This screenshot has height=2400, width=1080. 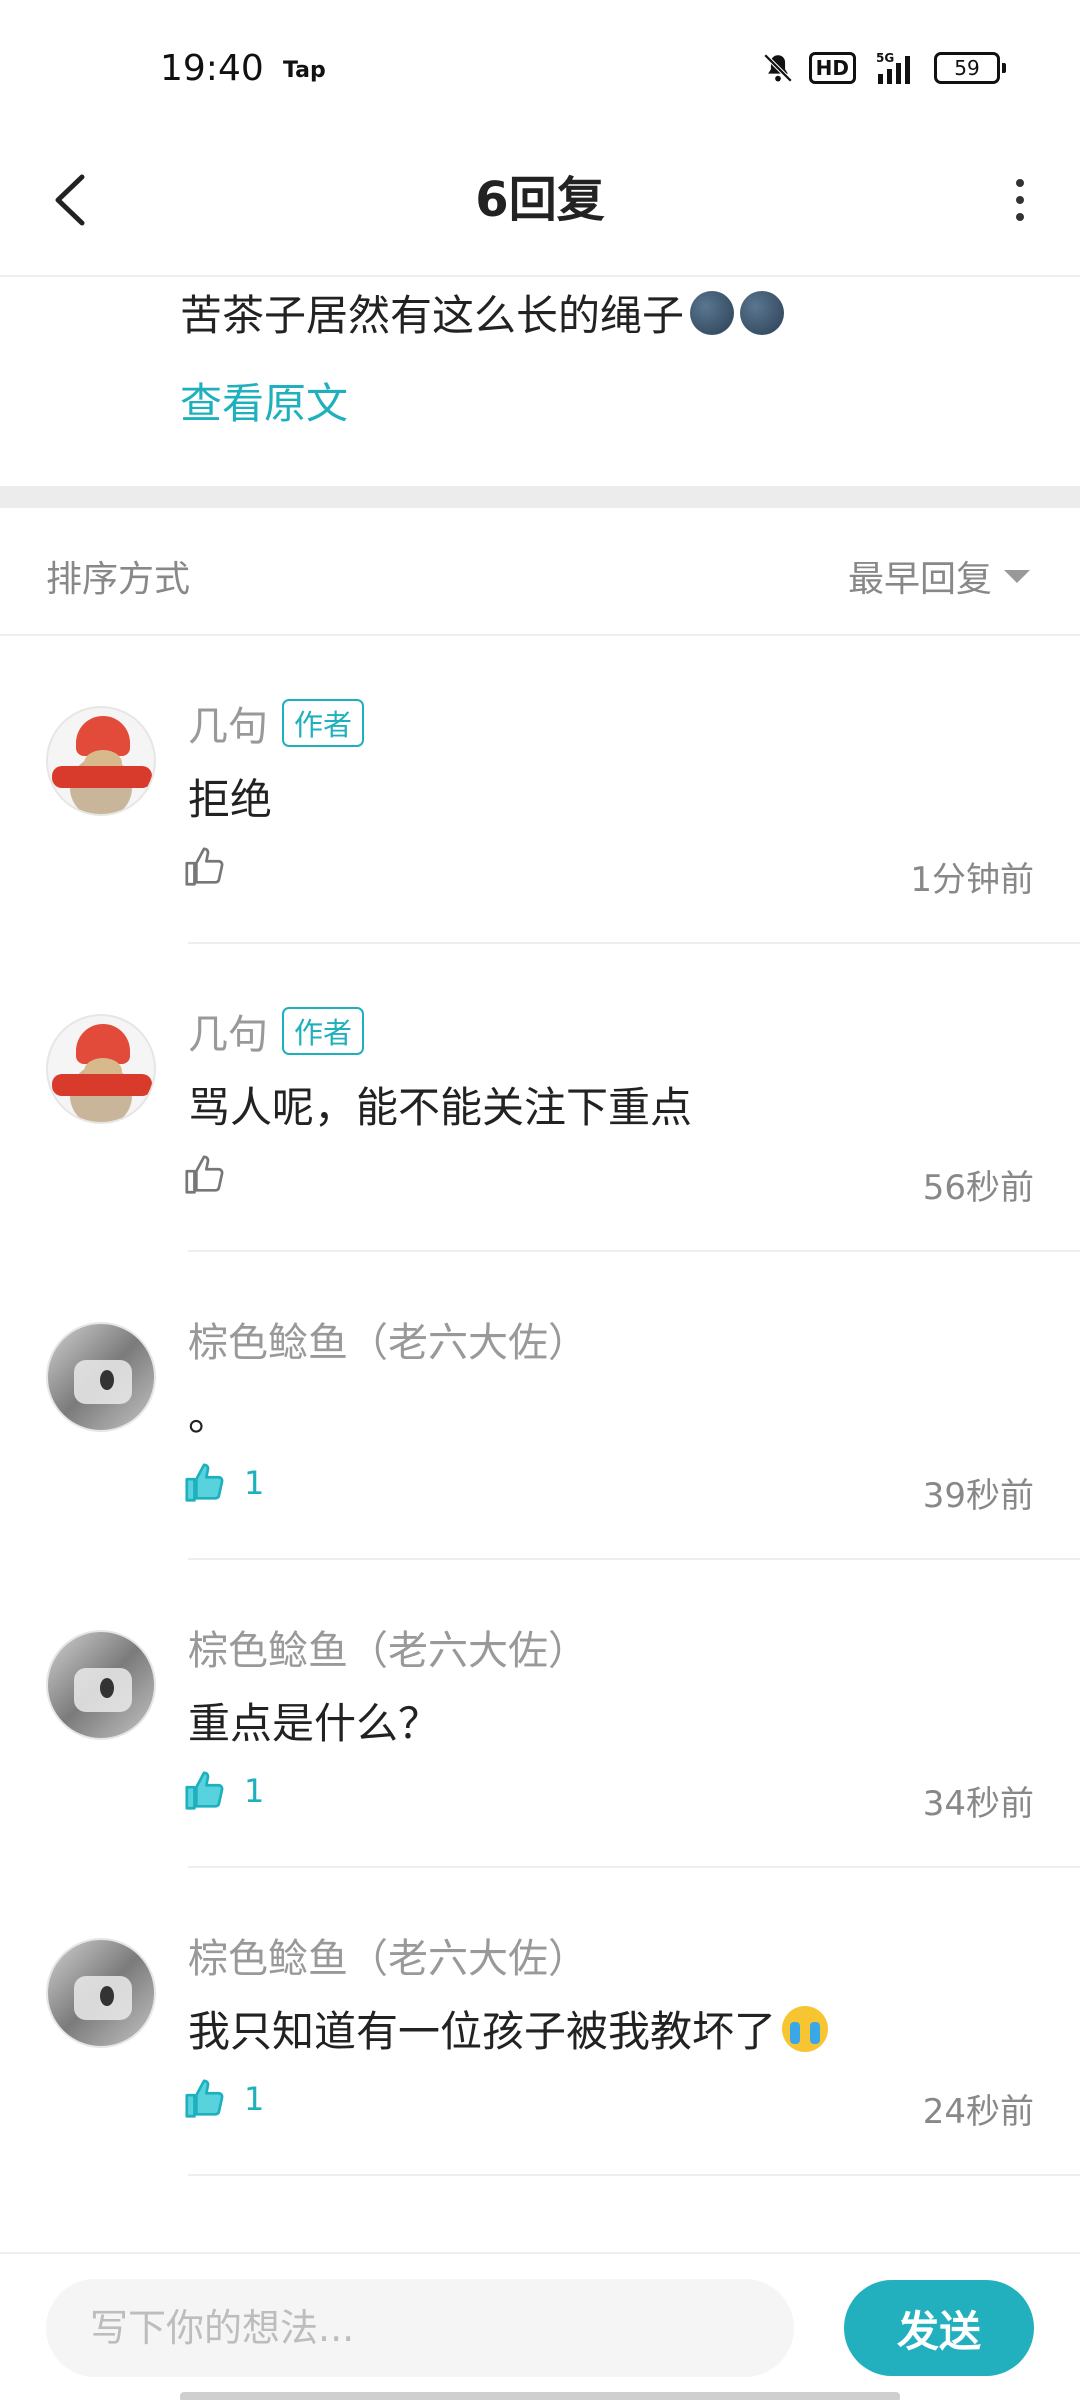 I want to click on comment-time: 39秒前, so click(x=978, y=1496).